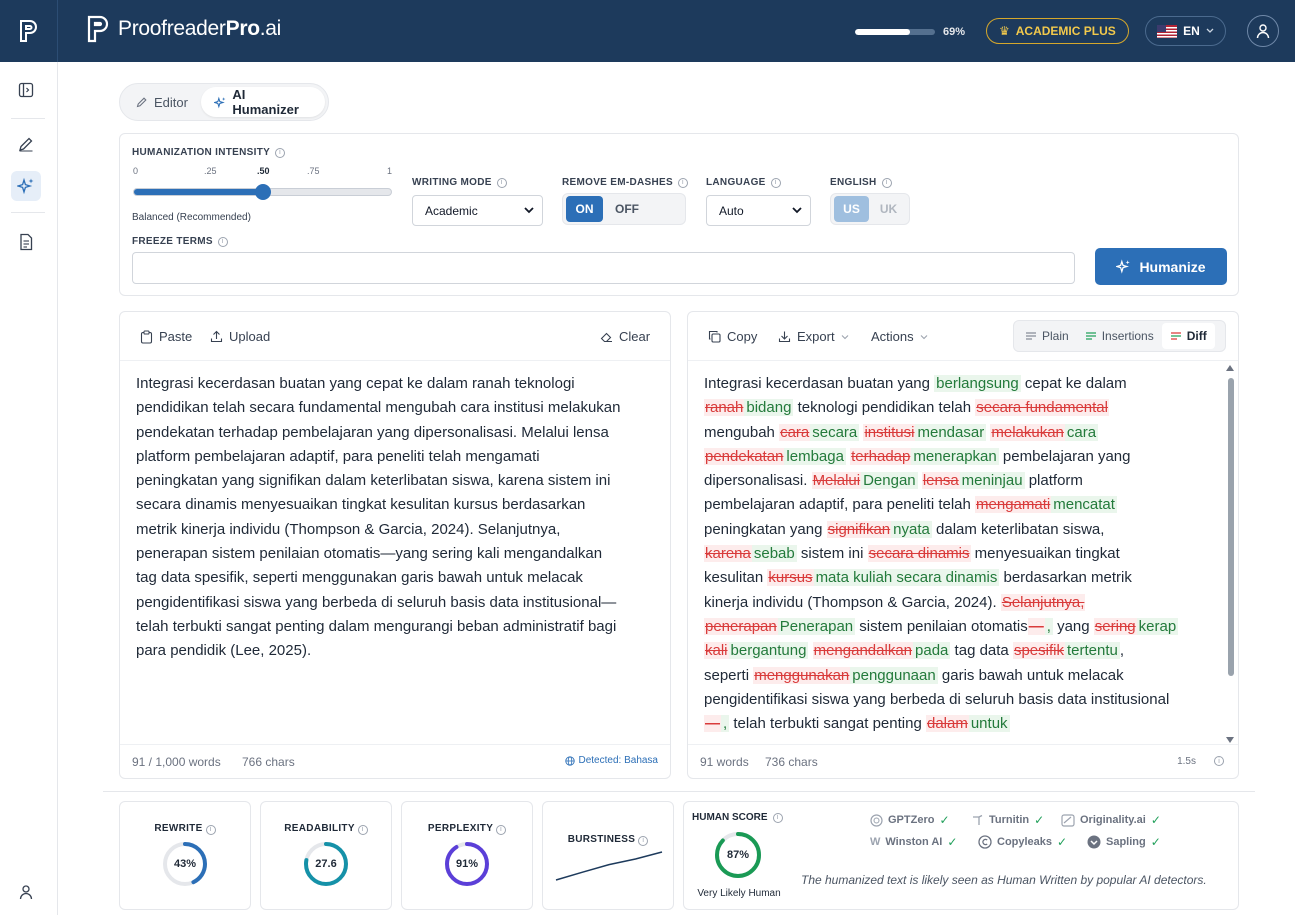 Image resolution: width=1295 pixels, height=915 pixels. I want to click on unchanged-text: dalam keterlibatan siswa,, so click(1018, 529).